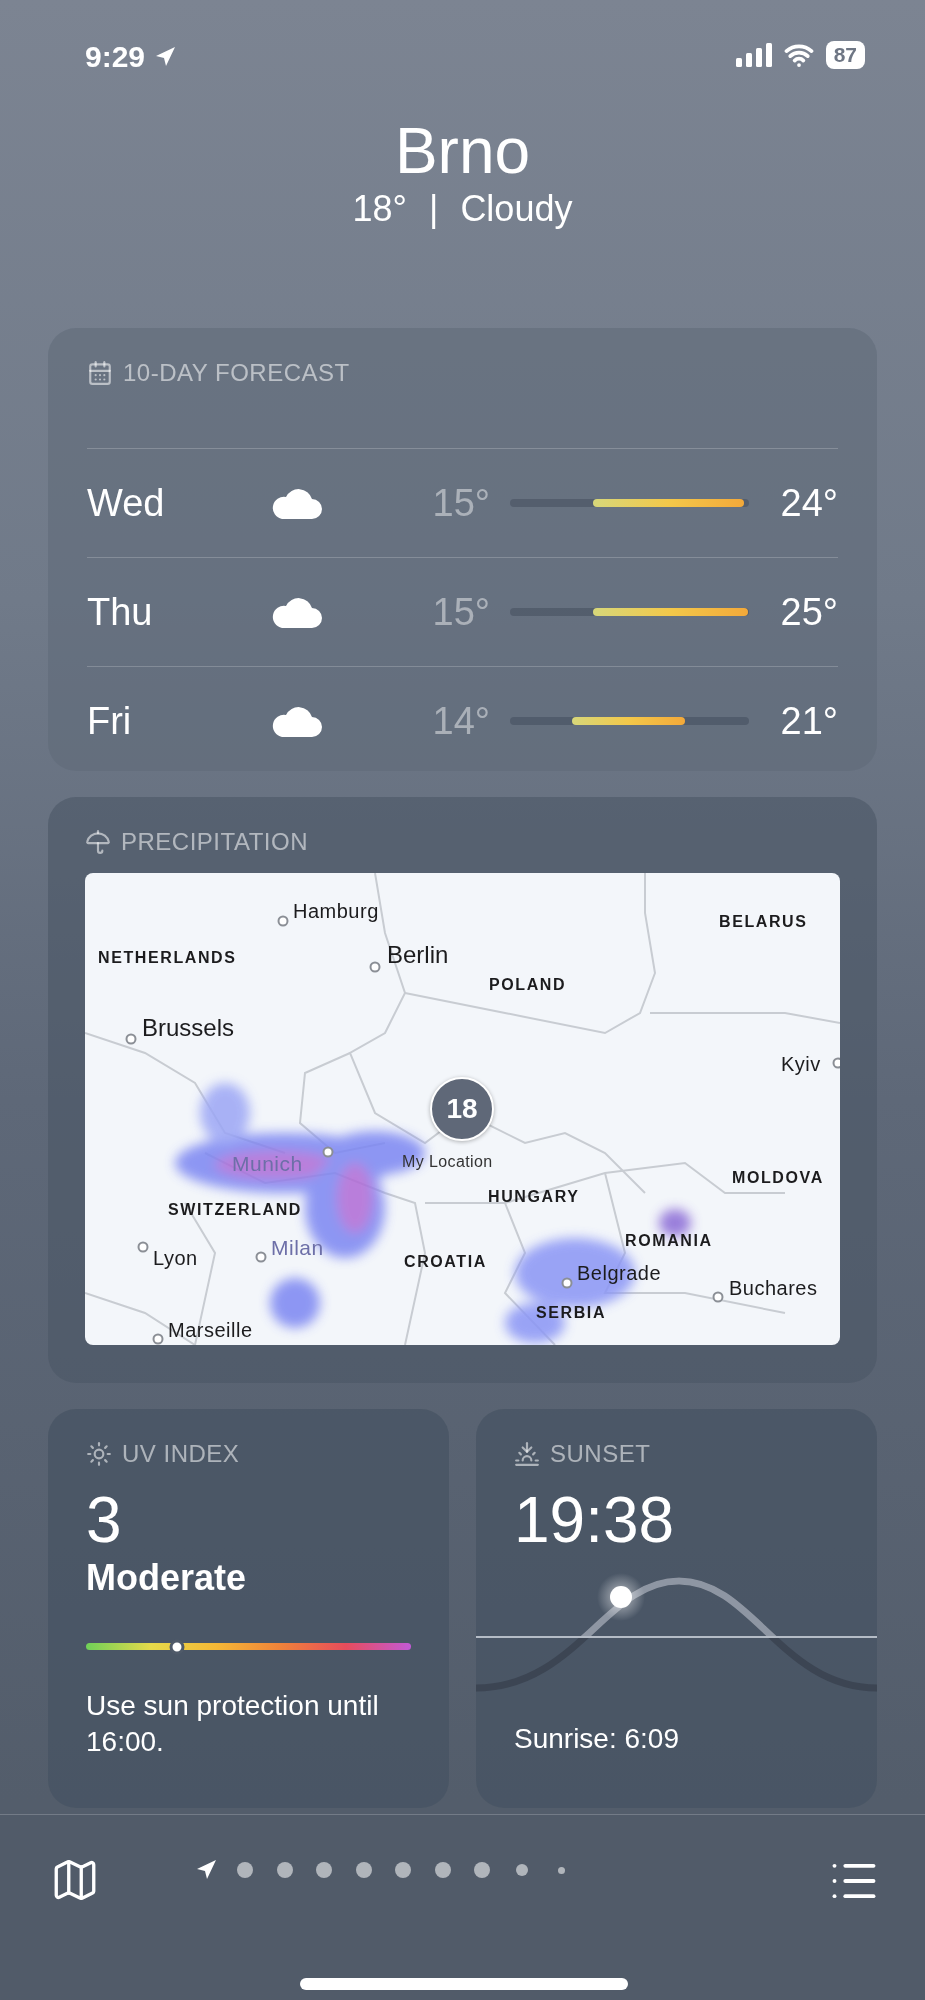 The width and height of the screenshot is (925, 2000). Describe the element at coordinates (99, 1454) in the screenshot. I see `sun-icon` at that location.